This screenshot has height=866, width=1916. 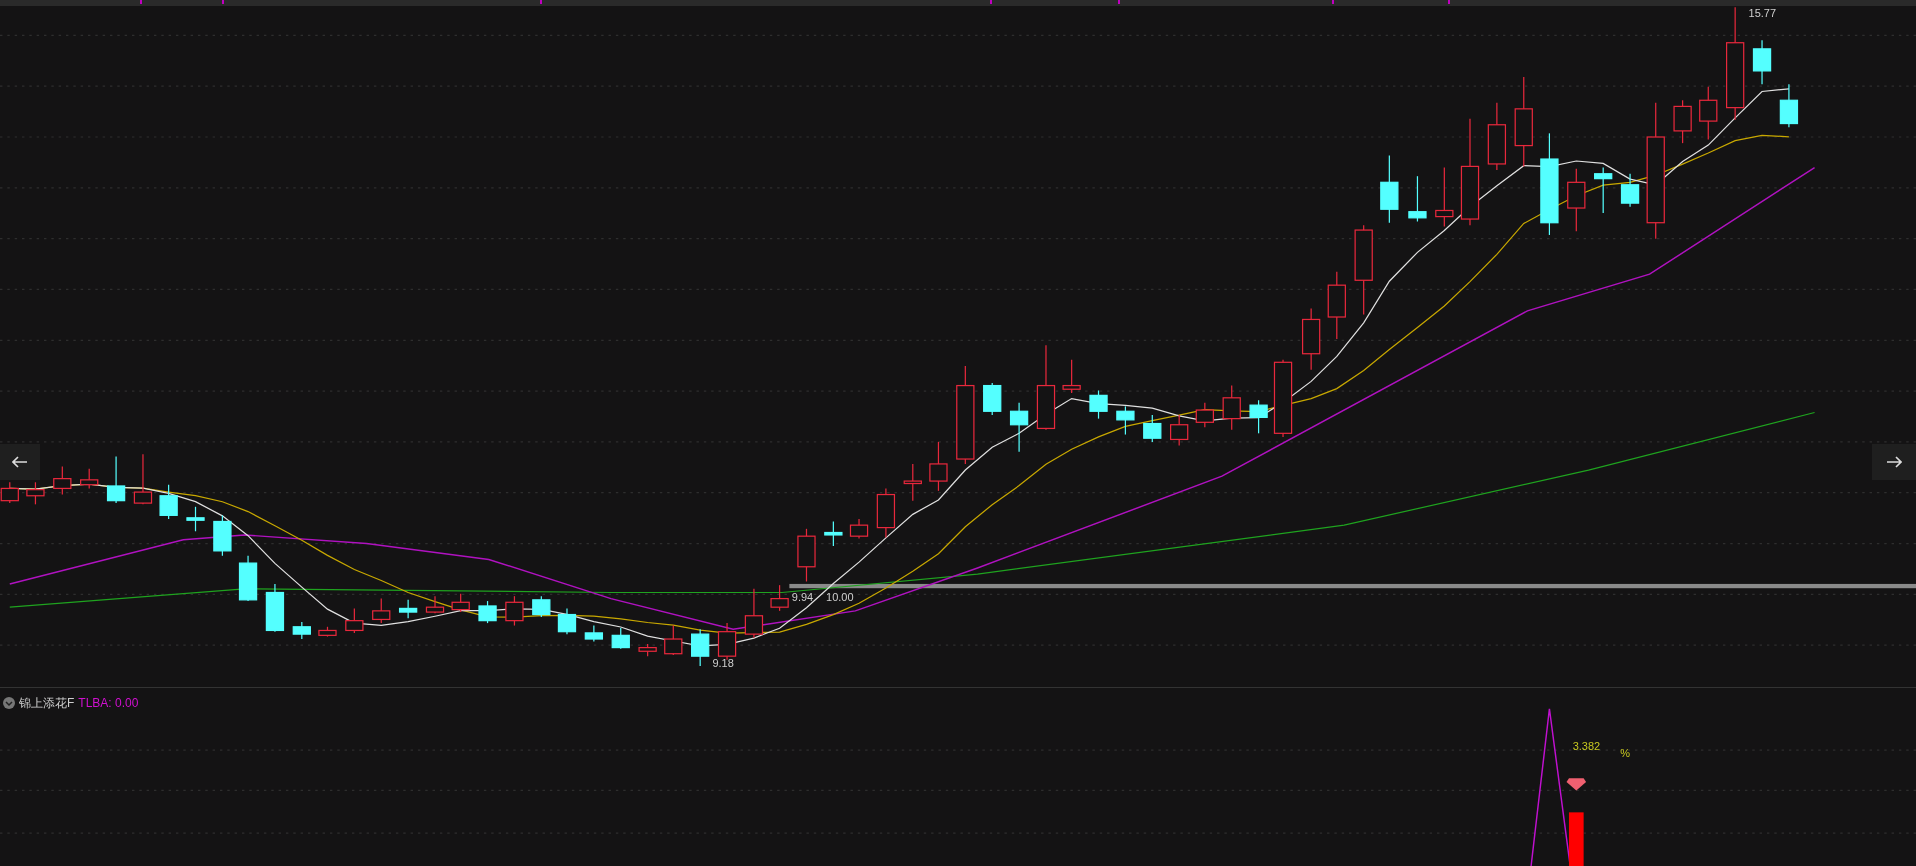 What do you see at coordinates (1576, 784) in the screenshot?
I see `gem-icon` at bounding box center [1576, 784].